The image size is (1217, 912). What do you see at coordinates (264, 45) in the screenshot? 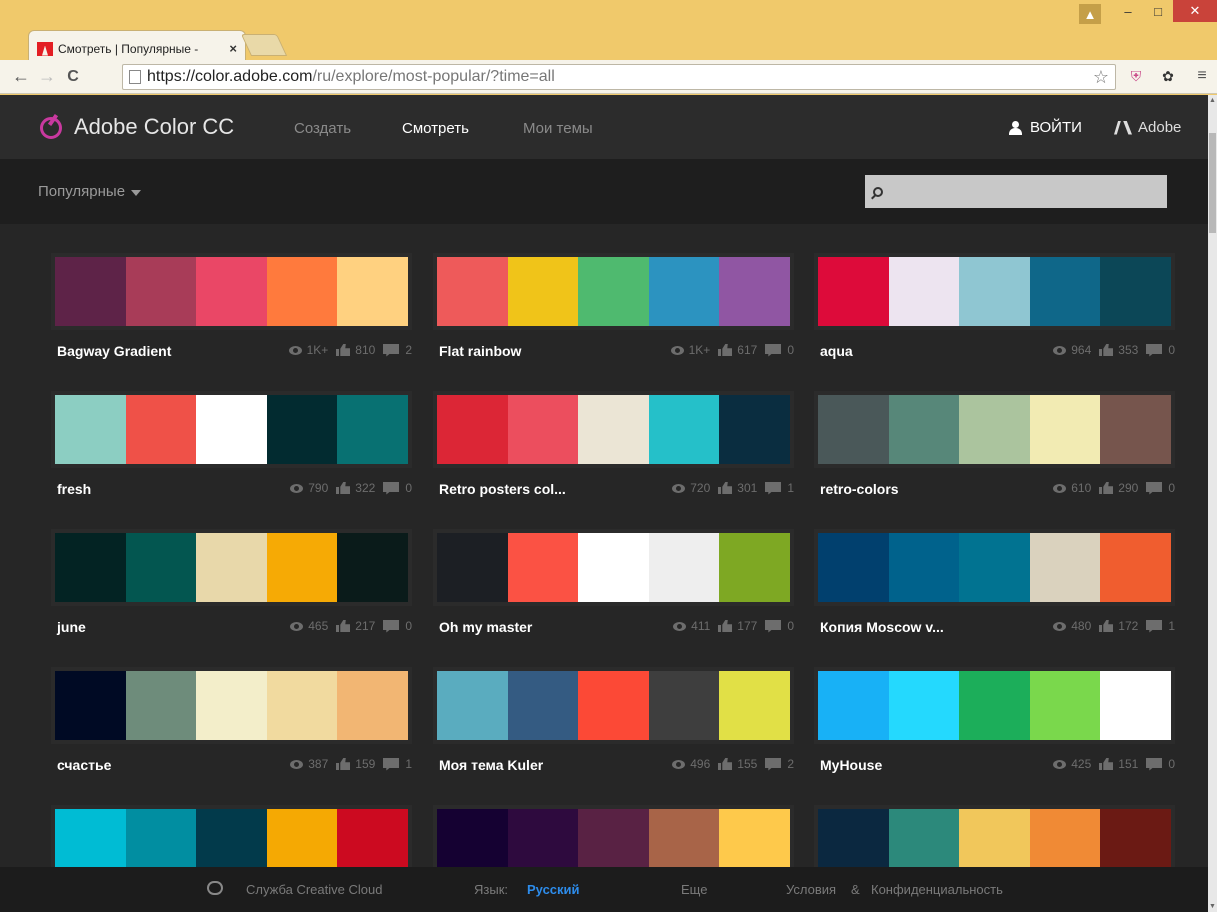
I see `new-tab-button` at bounding box center [264, 45].